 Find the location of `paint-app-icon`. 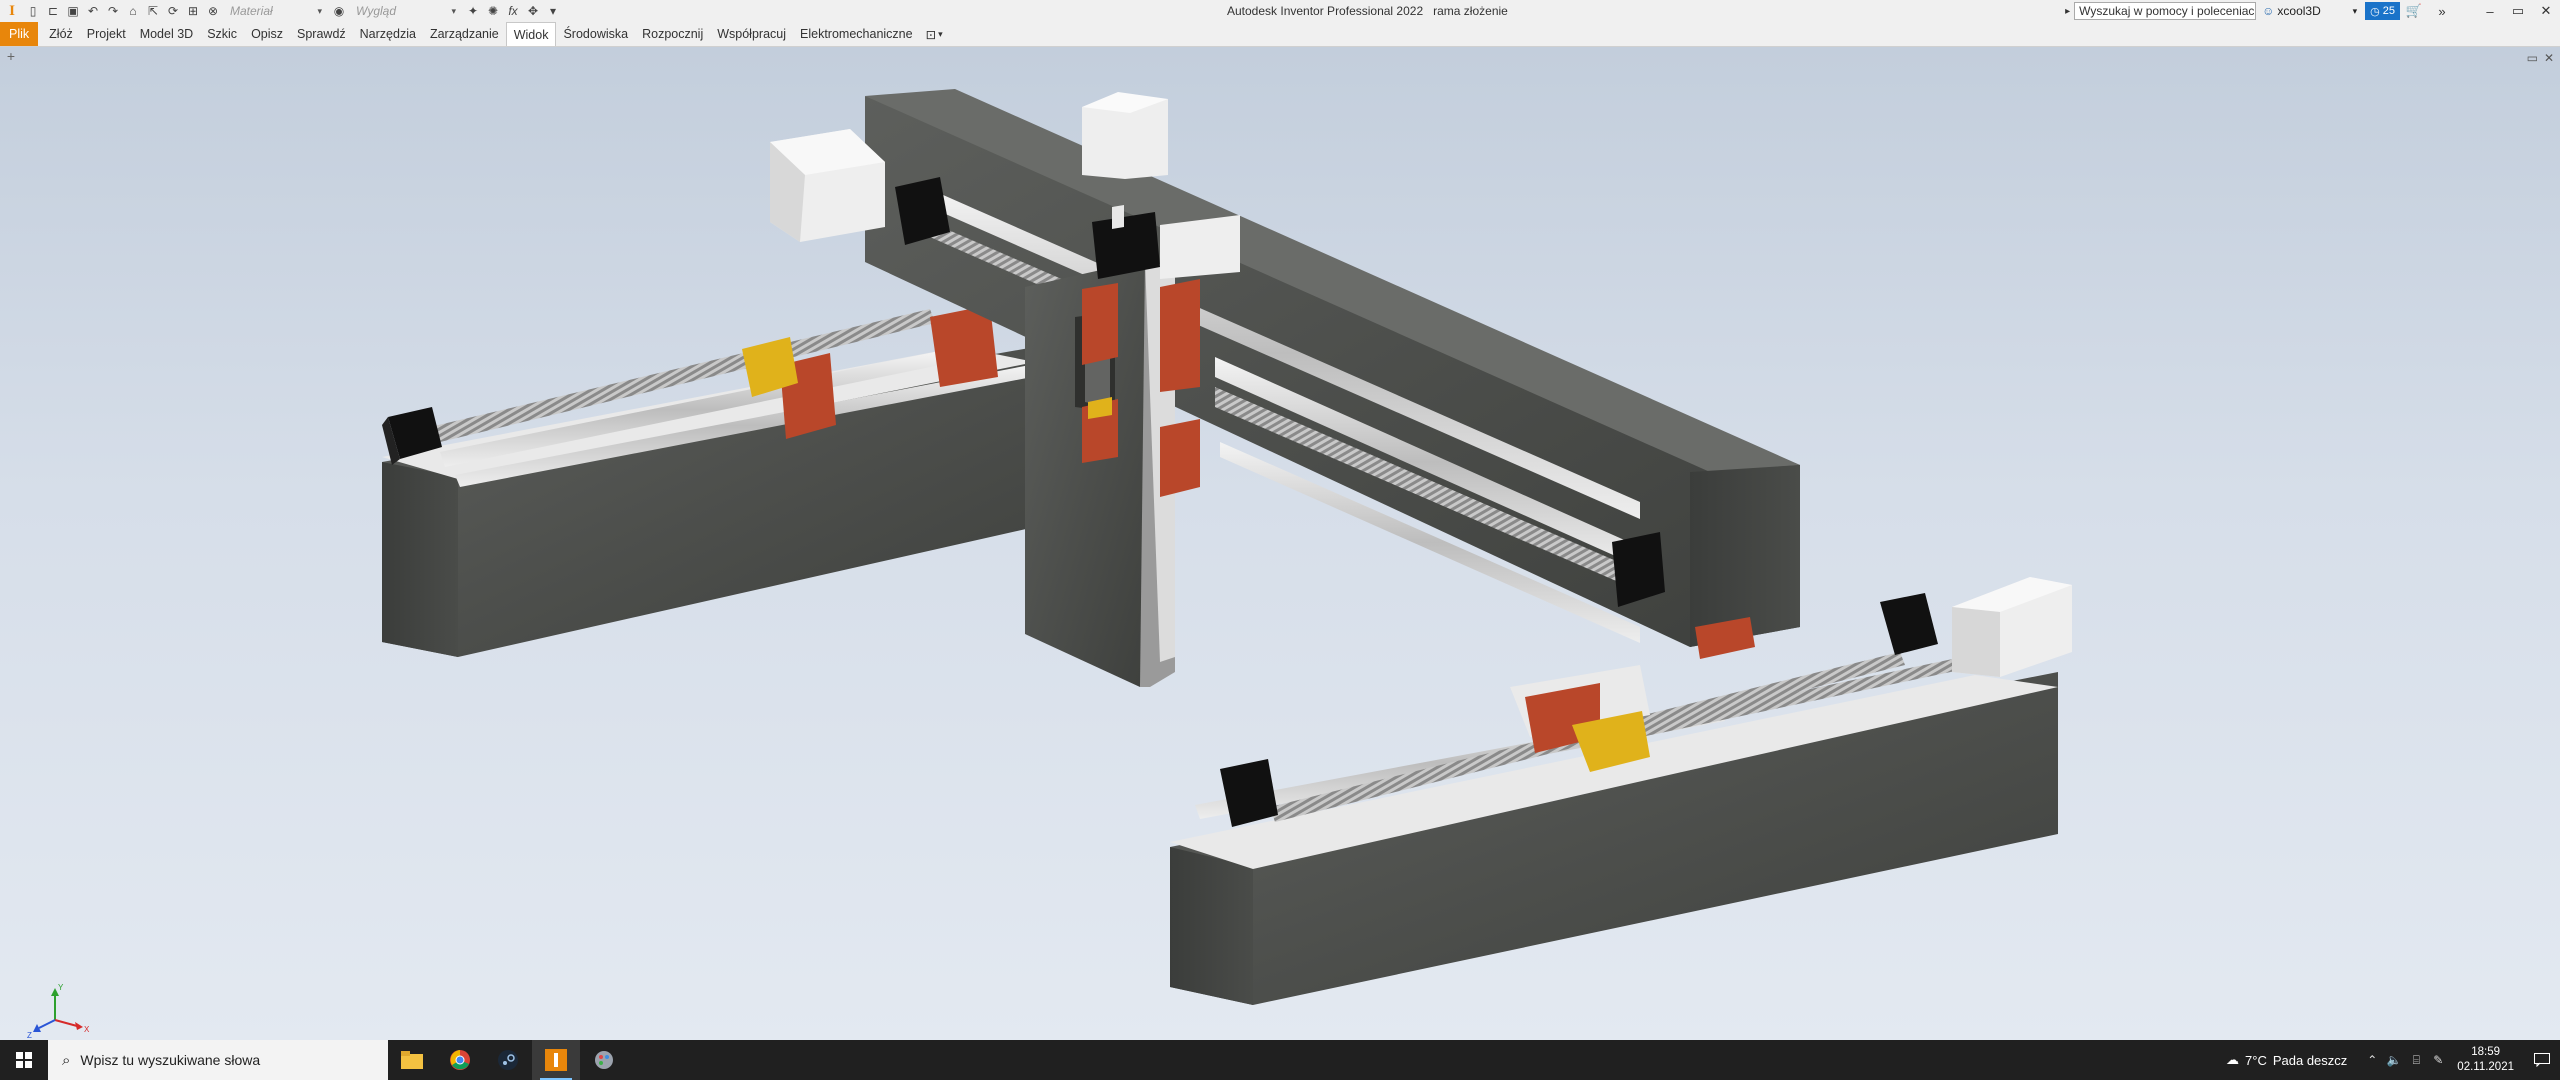

paint-app-icon is located at coordinates (604, 1060).